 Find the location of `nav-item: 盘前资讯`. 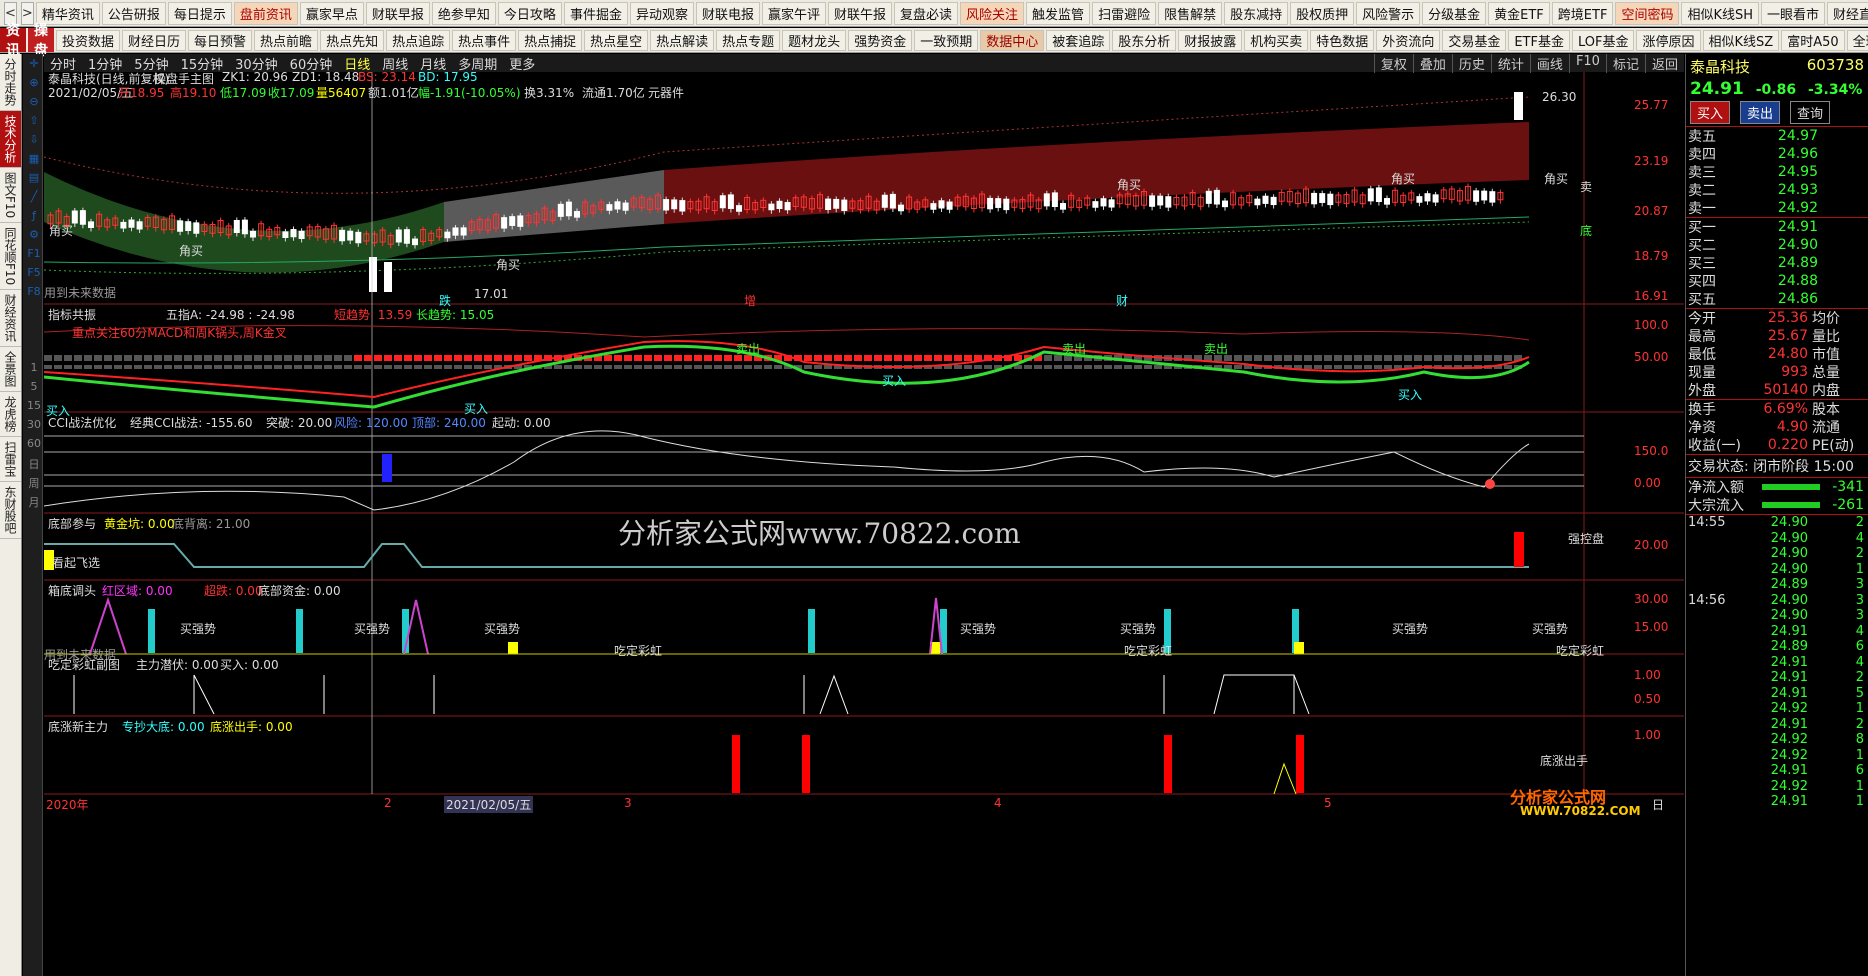

nav-item: 盘前资讯 is located at coordinates (265, 13).